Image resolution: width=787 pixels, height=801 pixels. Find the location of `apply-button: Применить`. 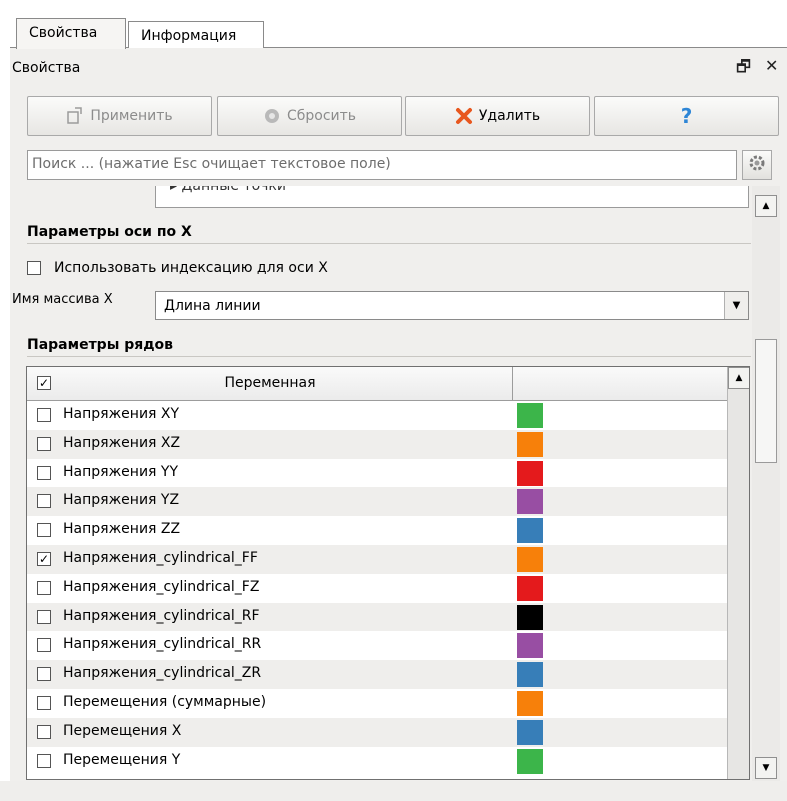

apply-button: Применить is located at coordinates (119, 116).